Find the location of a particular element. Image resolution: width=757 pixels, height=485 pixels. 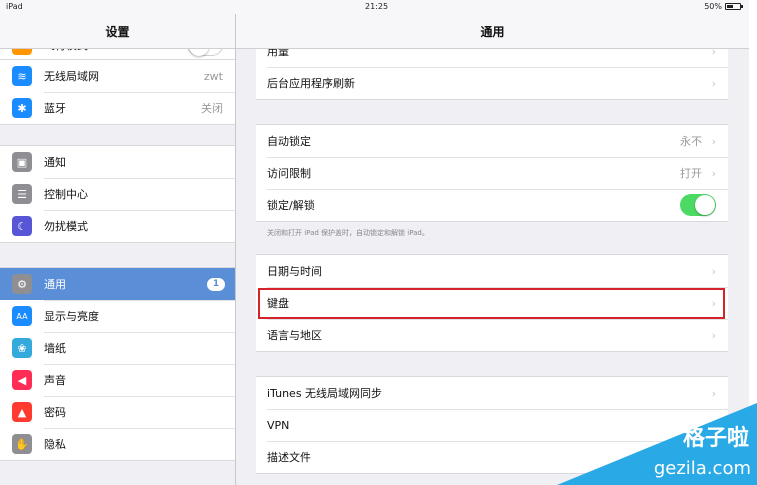

watermark-text: 格子啦 is located at coordinates (715, 438).